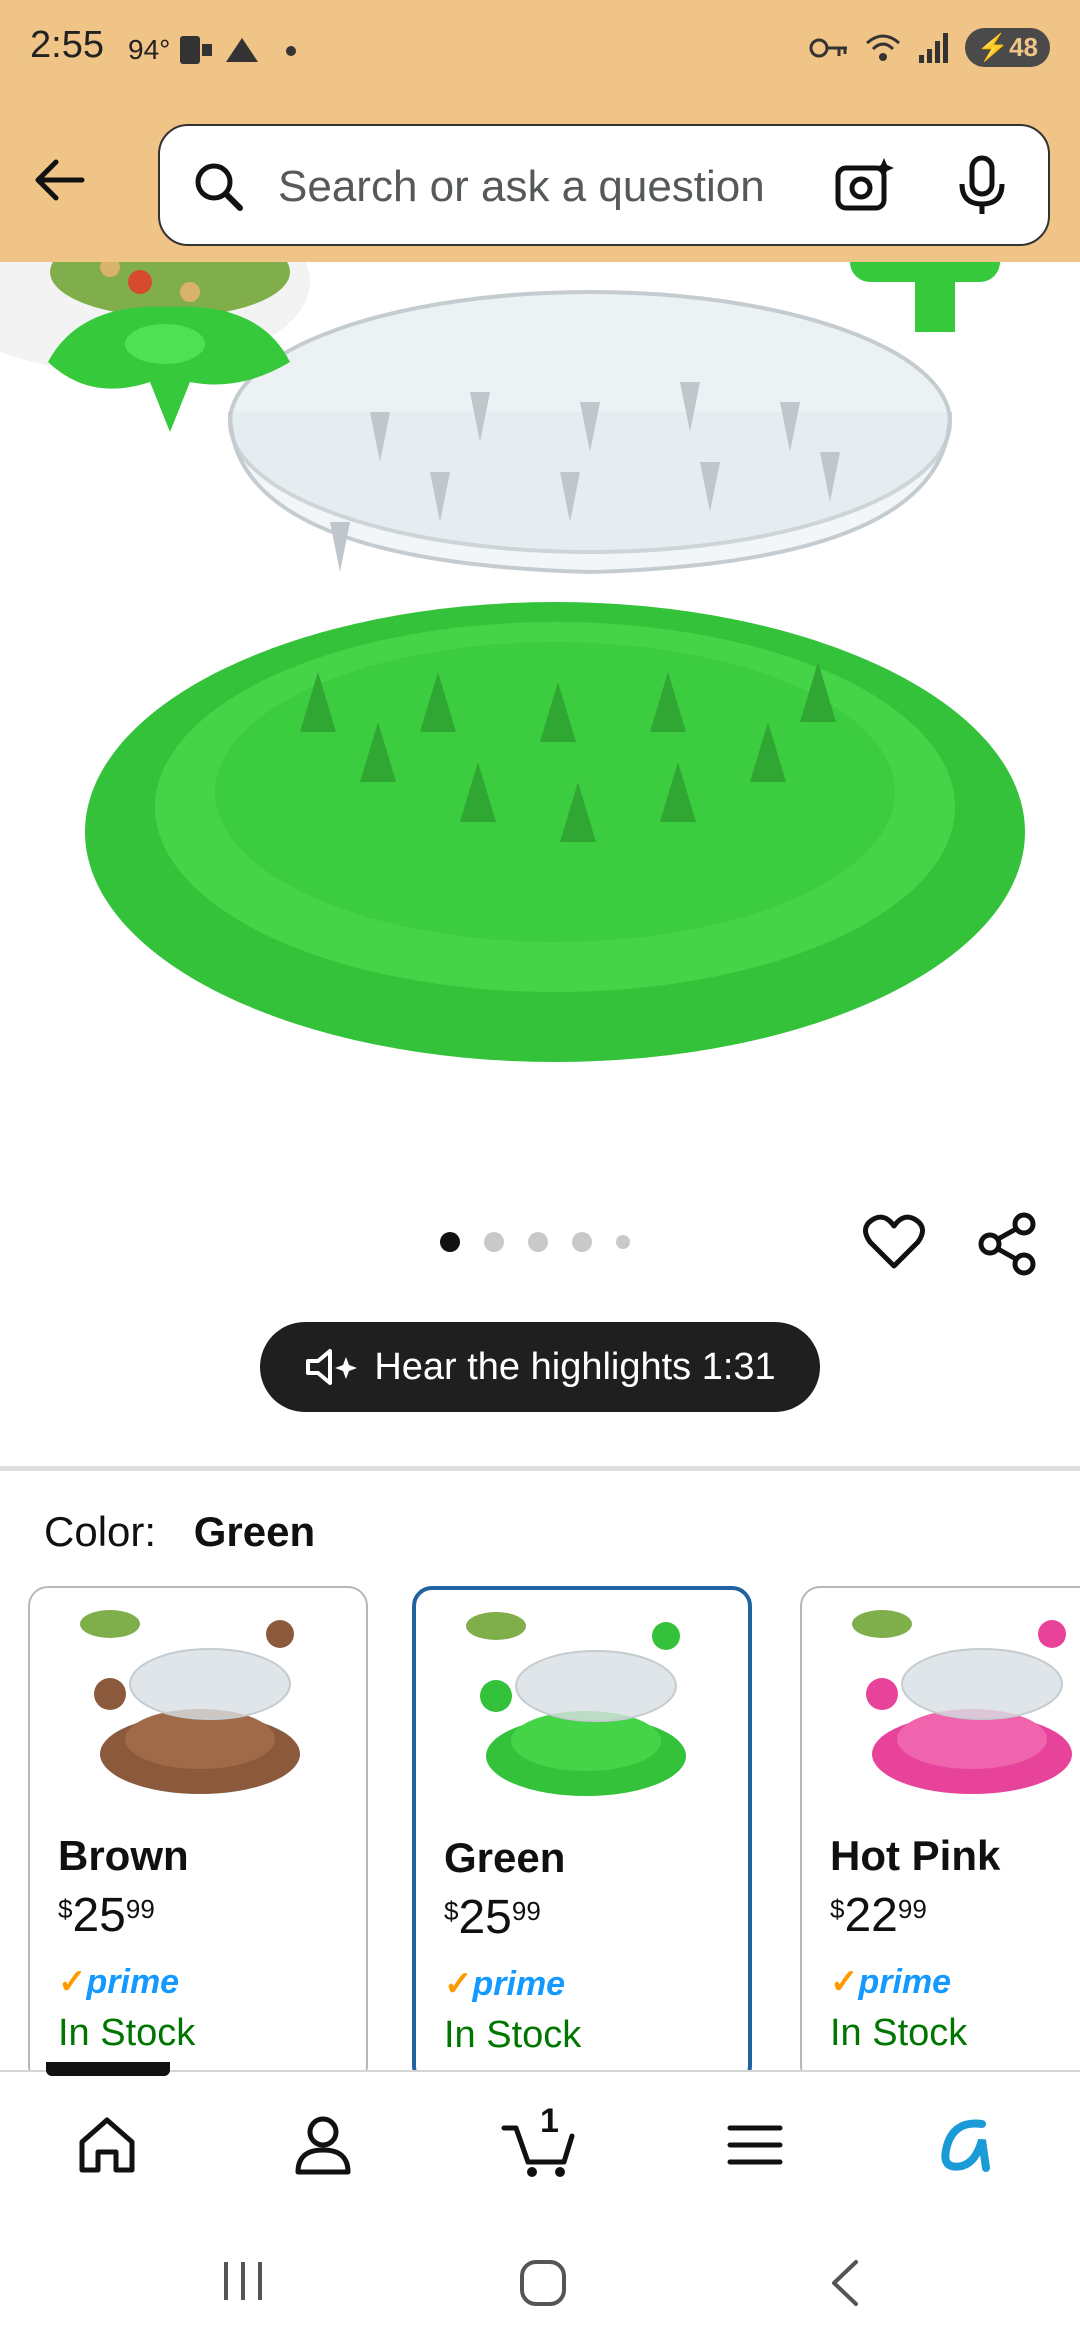  What do you see at coordinates (100, 1531) in the screenshot?
I see `color-label: Color:` at bounding box center [100, 1531].